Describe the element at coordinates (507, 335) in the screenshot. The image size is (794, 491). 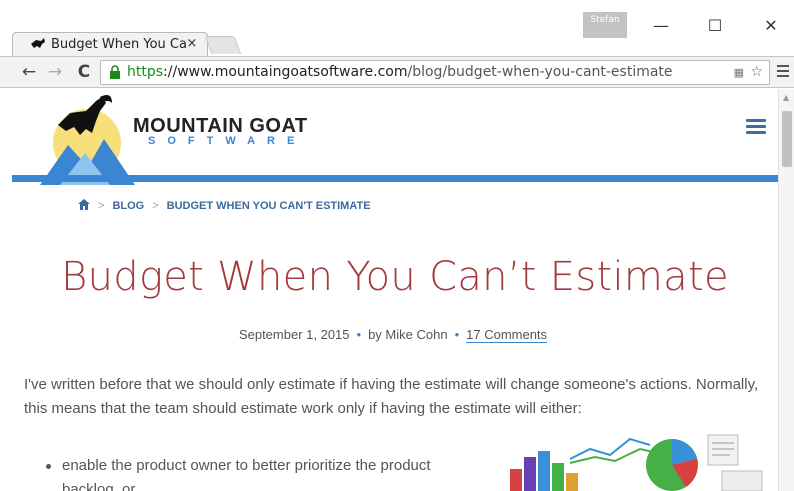
I see `comments-link: 17 Comments` at that location.